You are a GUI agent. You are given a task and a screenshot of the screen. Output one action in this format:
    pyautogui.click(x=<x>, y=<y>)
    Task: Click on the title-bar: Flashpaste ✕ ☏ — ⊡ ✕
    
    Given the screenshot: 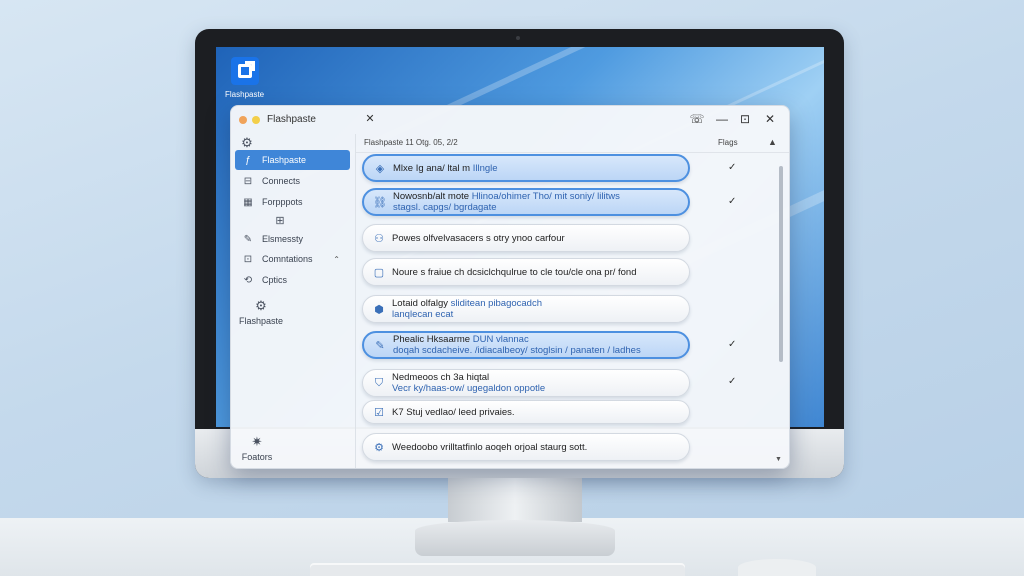 What is the action you would take?
    pyautogui.click(x=510, y=120)
    